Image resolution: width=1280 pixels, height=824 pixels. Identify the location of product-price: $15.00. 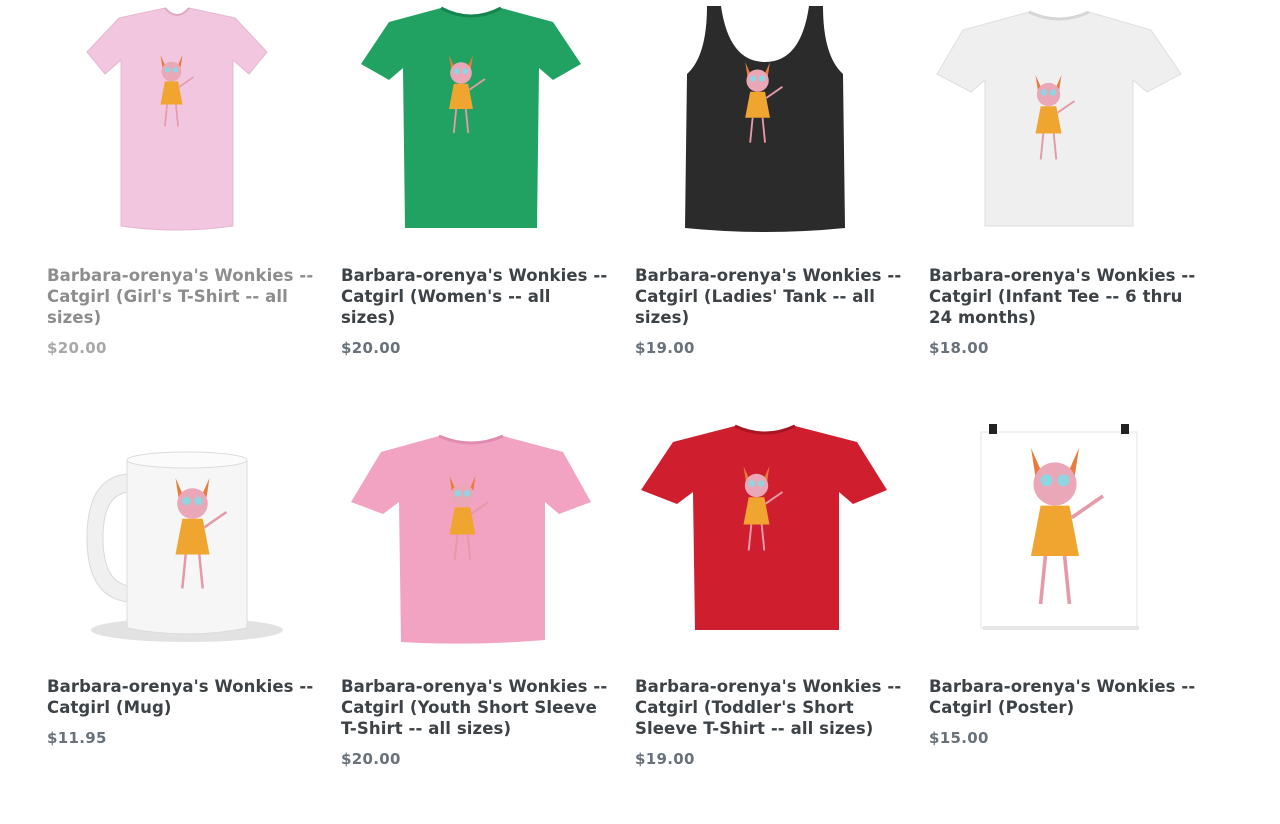
(959, 738).